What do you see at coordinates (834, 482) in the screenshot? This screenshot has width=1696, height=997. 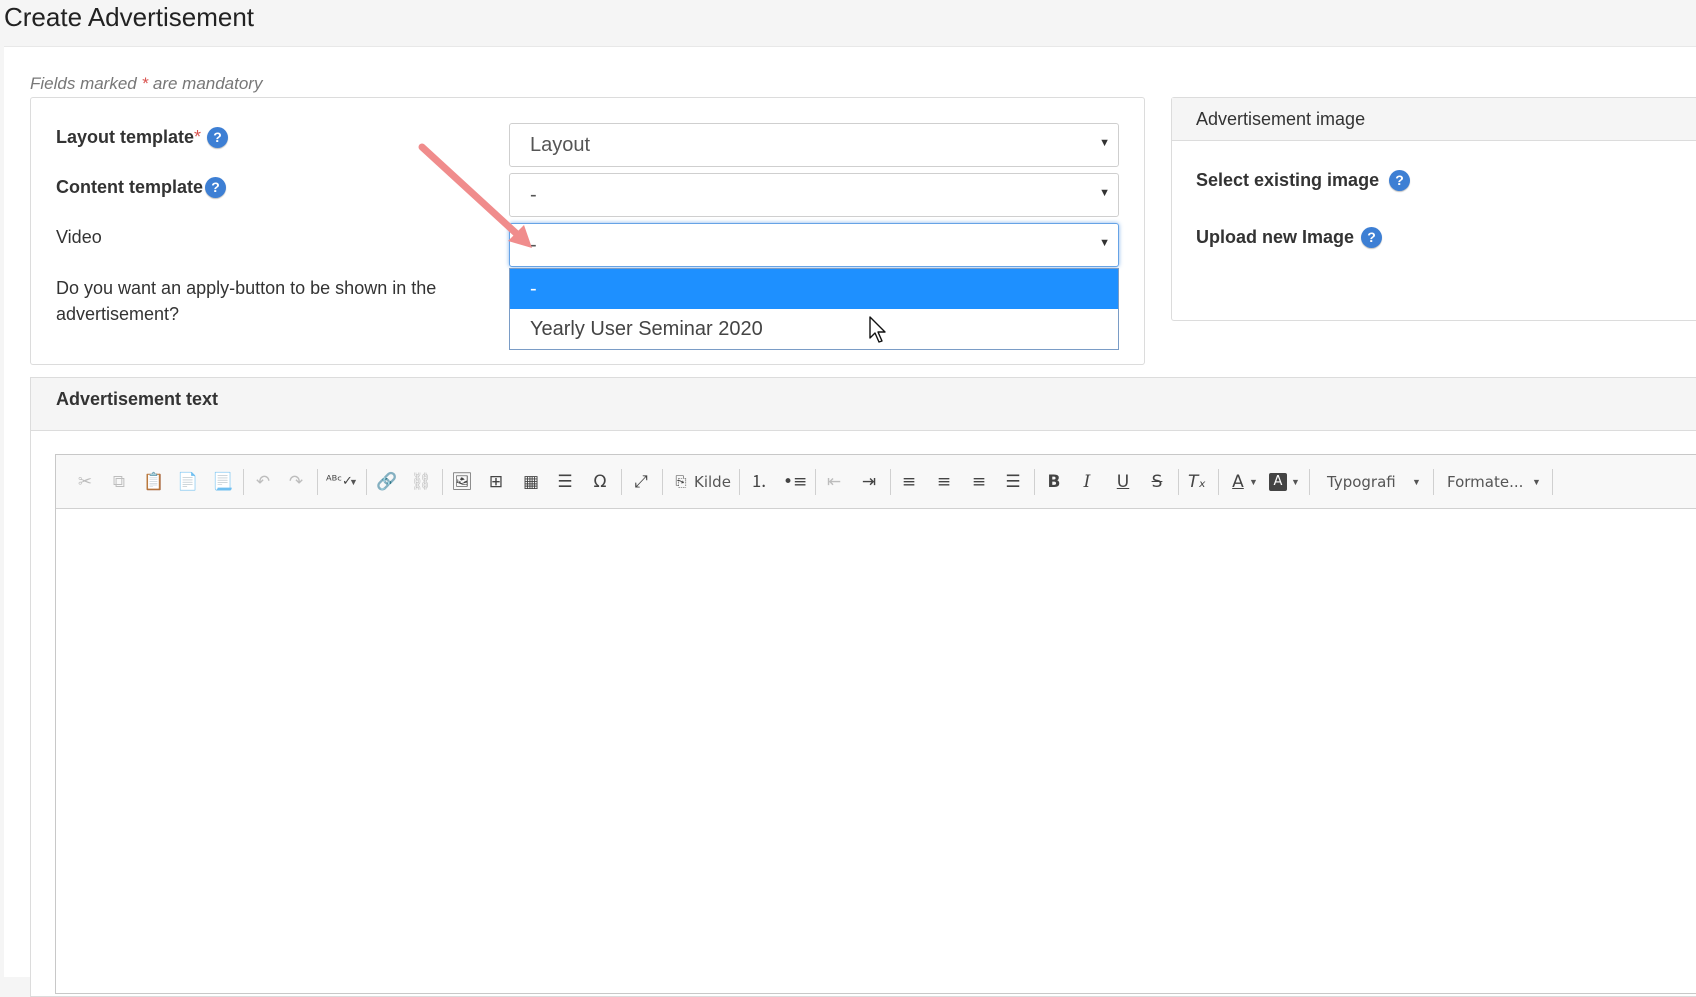 I see `outdent-icon: ⇤` at bounding box center [834, 482].